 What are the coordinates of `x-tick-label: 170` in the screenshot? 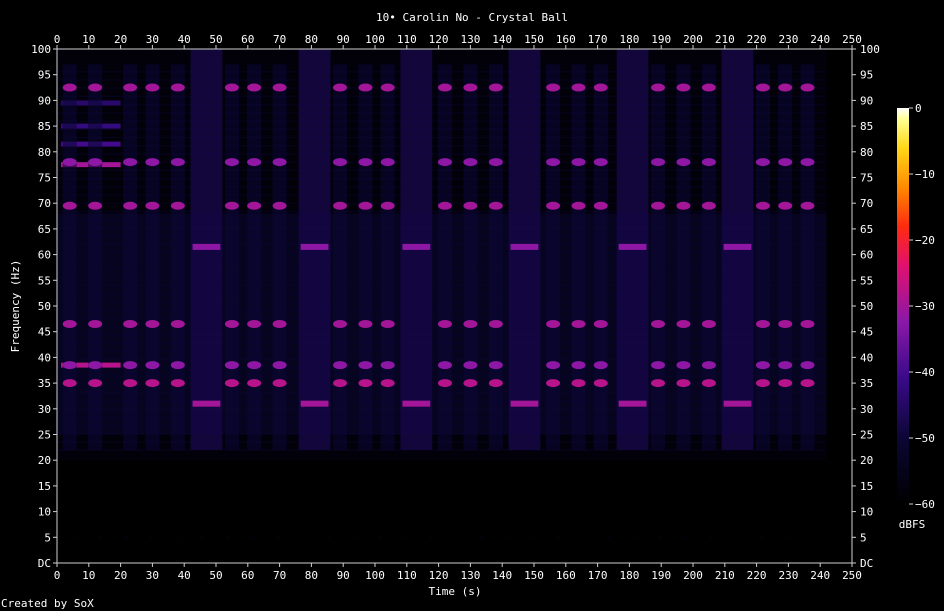 It's located at (598, 39).